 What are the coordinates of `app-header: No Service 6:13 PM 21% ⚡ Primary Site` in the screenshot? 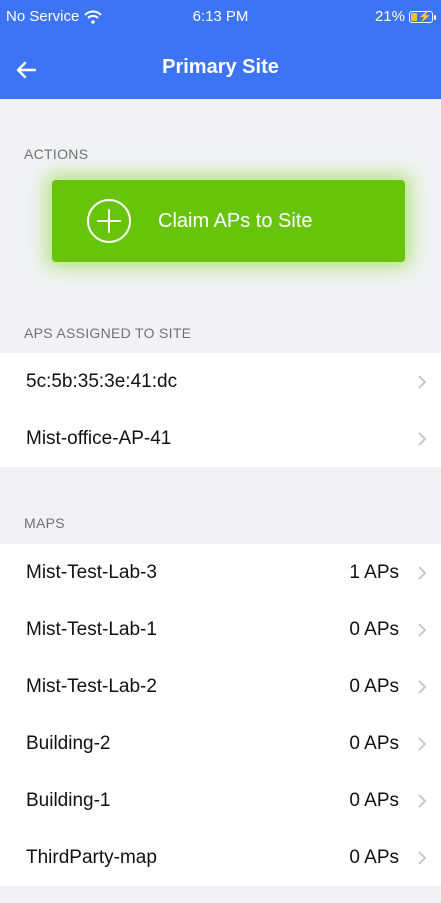 It's located at (220, 49).